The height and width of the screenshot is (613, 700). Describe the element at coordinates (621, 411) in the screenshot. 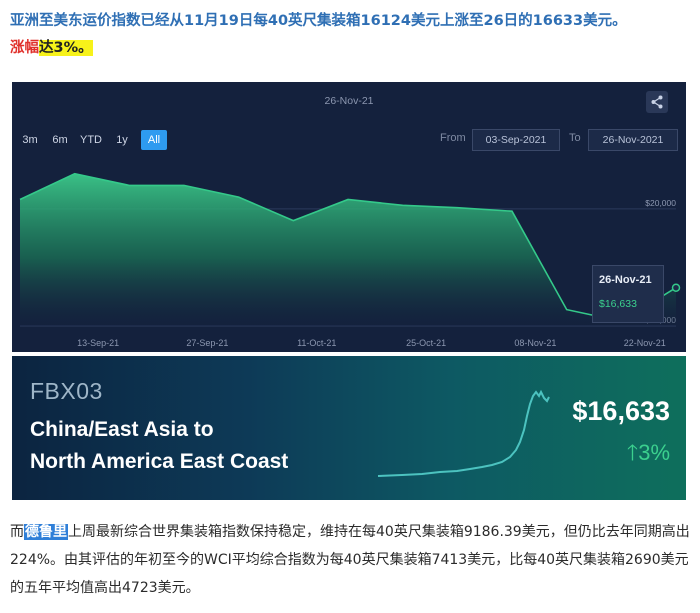

I see `index-price: $16,633` at that location.